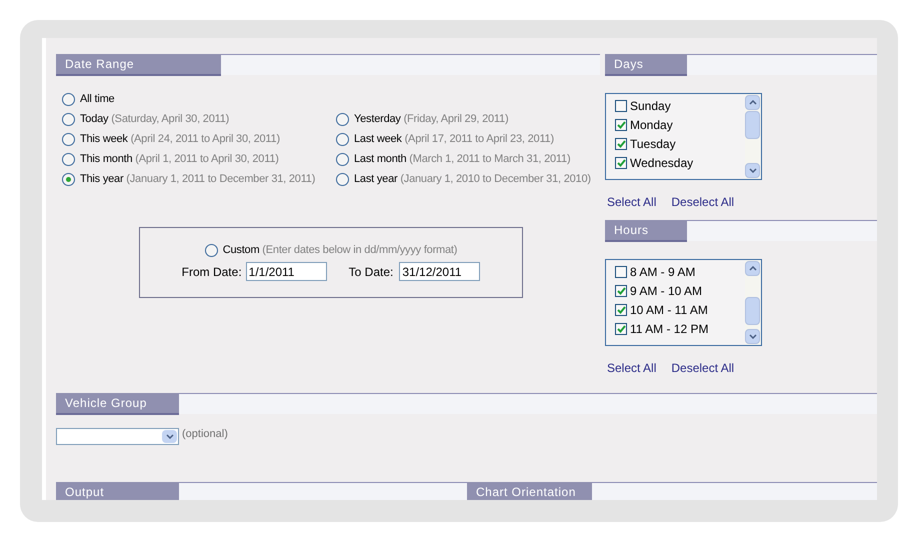 Image resolution: width=918 pixels, height=544 pixels. What do you see at coordinates (212, 272) in the screenshot?
I see `from-date-label: From Date:` at bounding box center [212, 272].